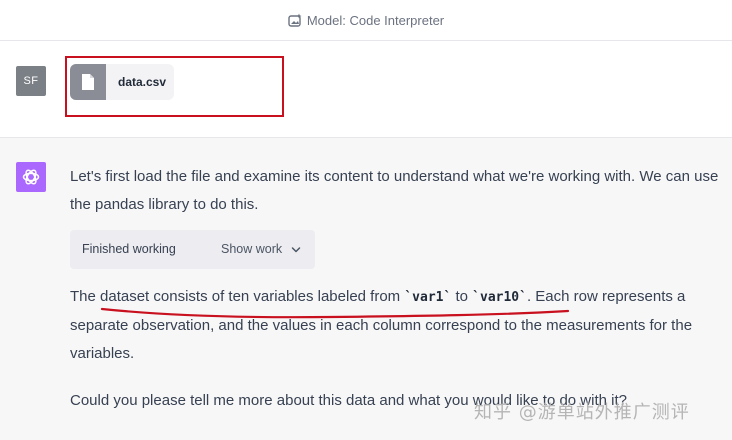 The height and width of the screenshot is (440, 732). I want to click on para2-text-2: to, so click(462, 296).